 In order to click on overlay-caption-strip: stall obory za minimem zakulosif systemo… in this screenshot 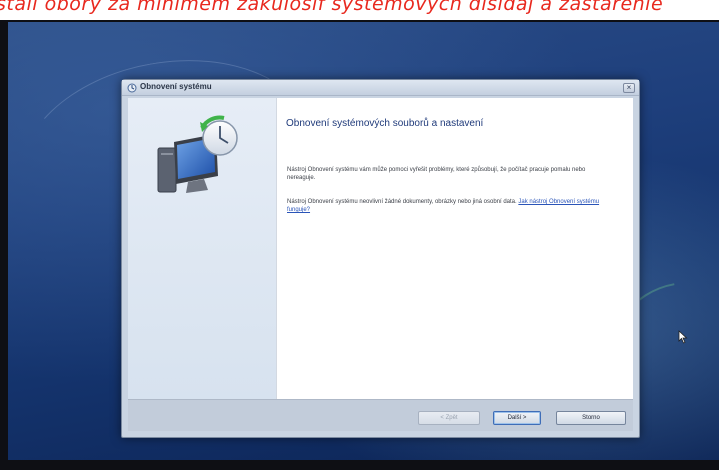, I will do `click(359, 11)`.